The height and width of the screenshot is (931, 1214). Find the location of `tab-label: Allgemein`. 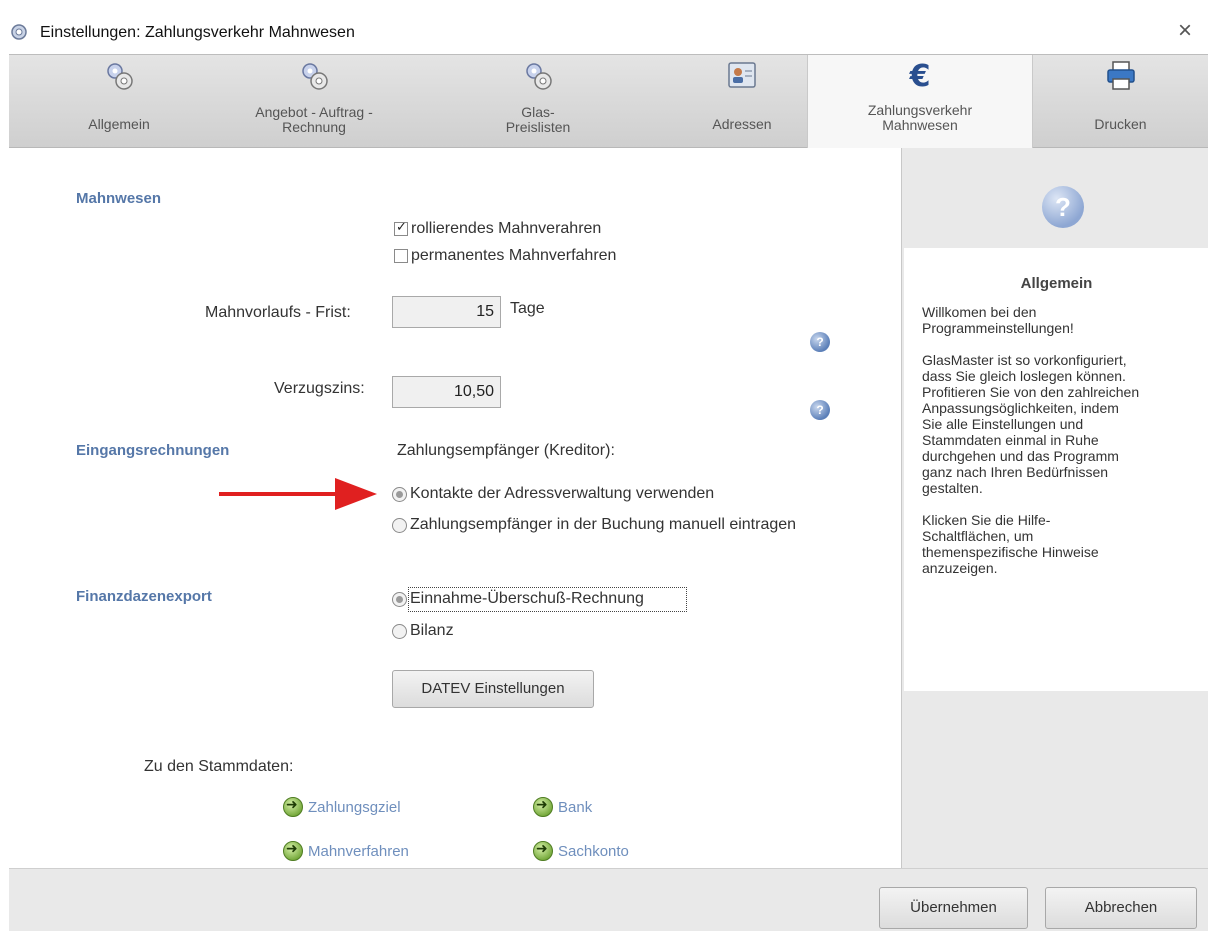

tab-label: Allgemein is located at coordinates (119, 124).